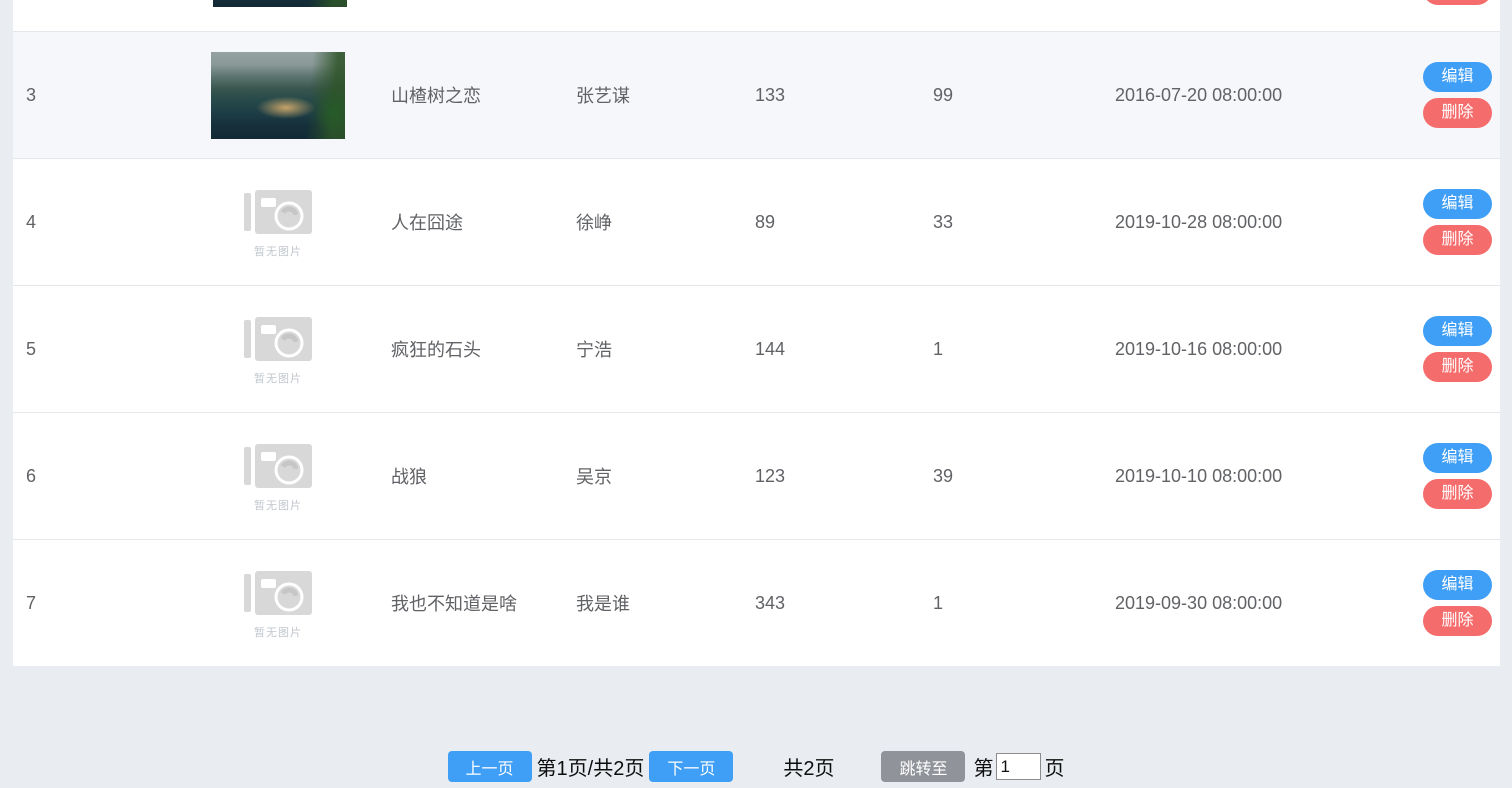 Image resolution: width=1512 pixels, height=788 pixels. What do you see at coordinates (770, 475) in the screenshot?
I see `cell-number-1: 123` at bounding box center [770, 475].